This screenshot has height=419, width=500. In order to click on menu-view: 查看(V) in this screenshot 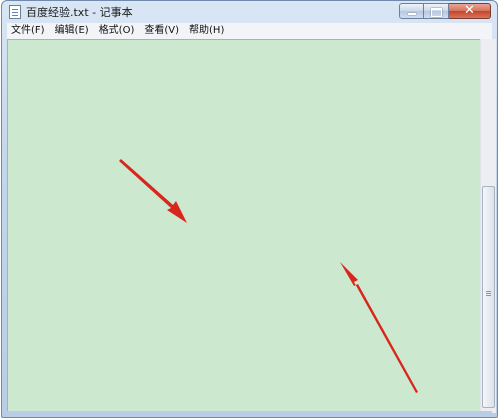, I will do `click(161, 31)`.